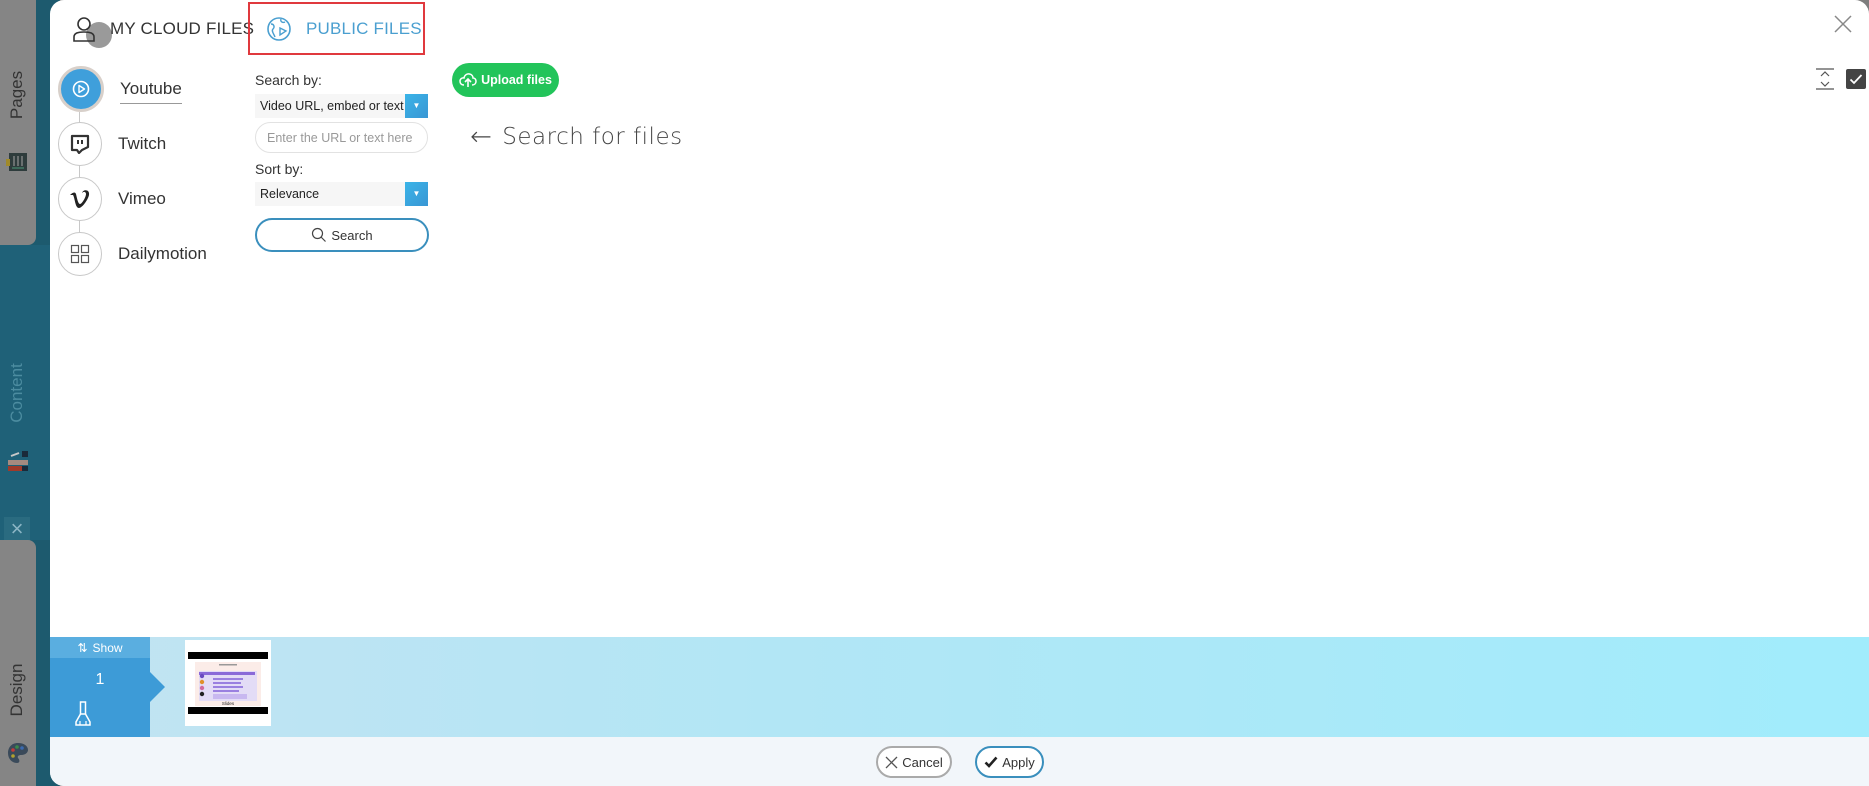 The height and width of the screenshot is (786, 1869). Describe the element at coordinates (18, 461) in the screenshot. I see `content-icon` at that location.